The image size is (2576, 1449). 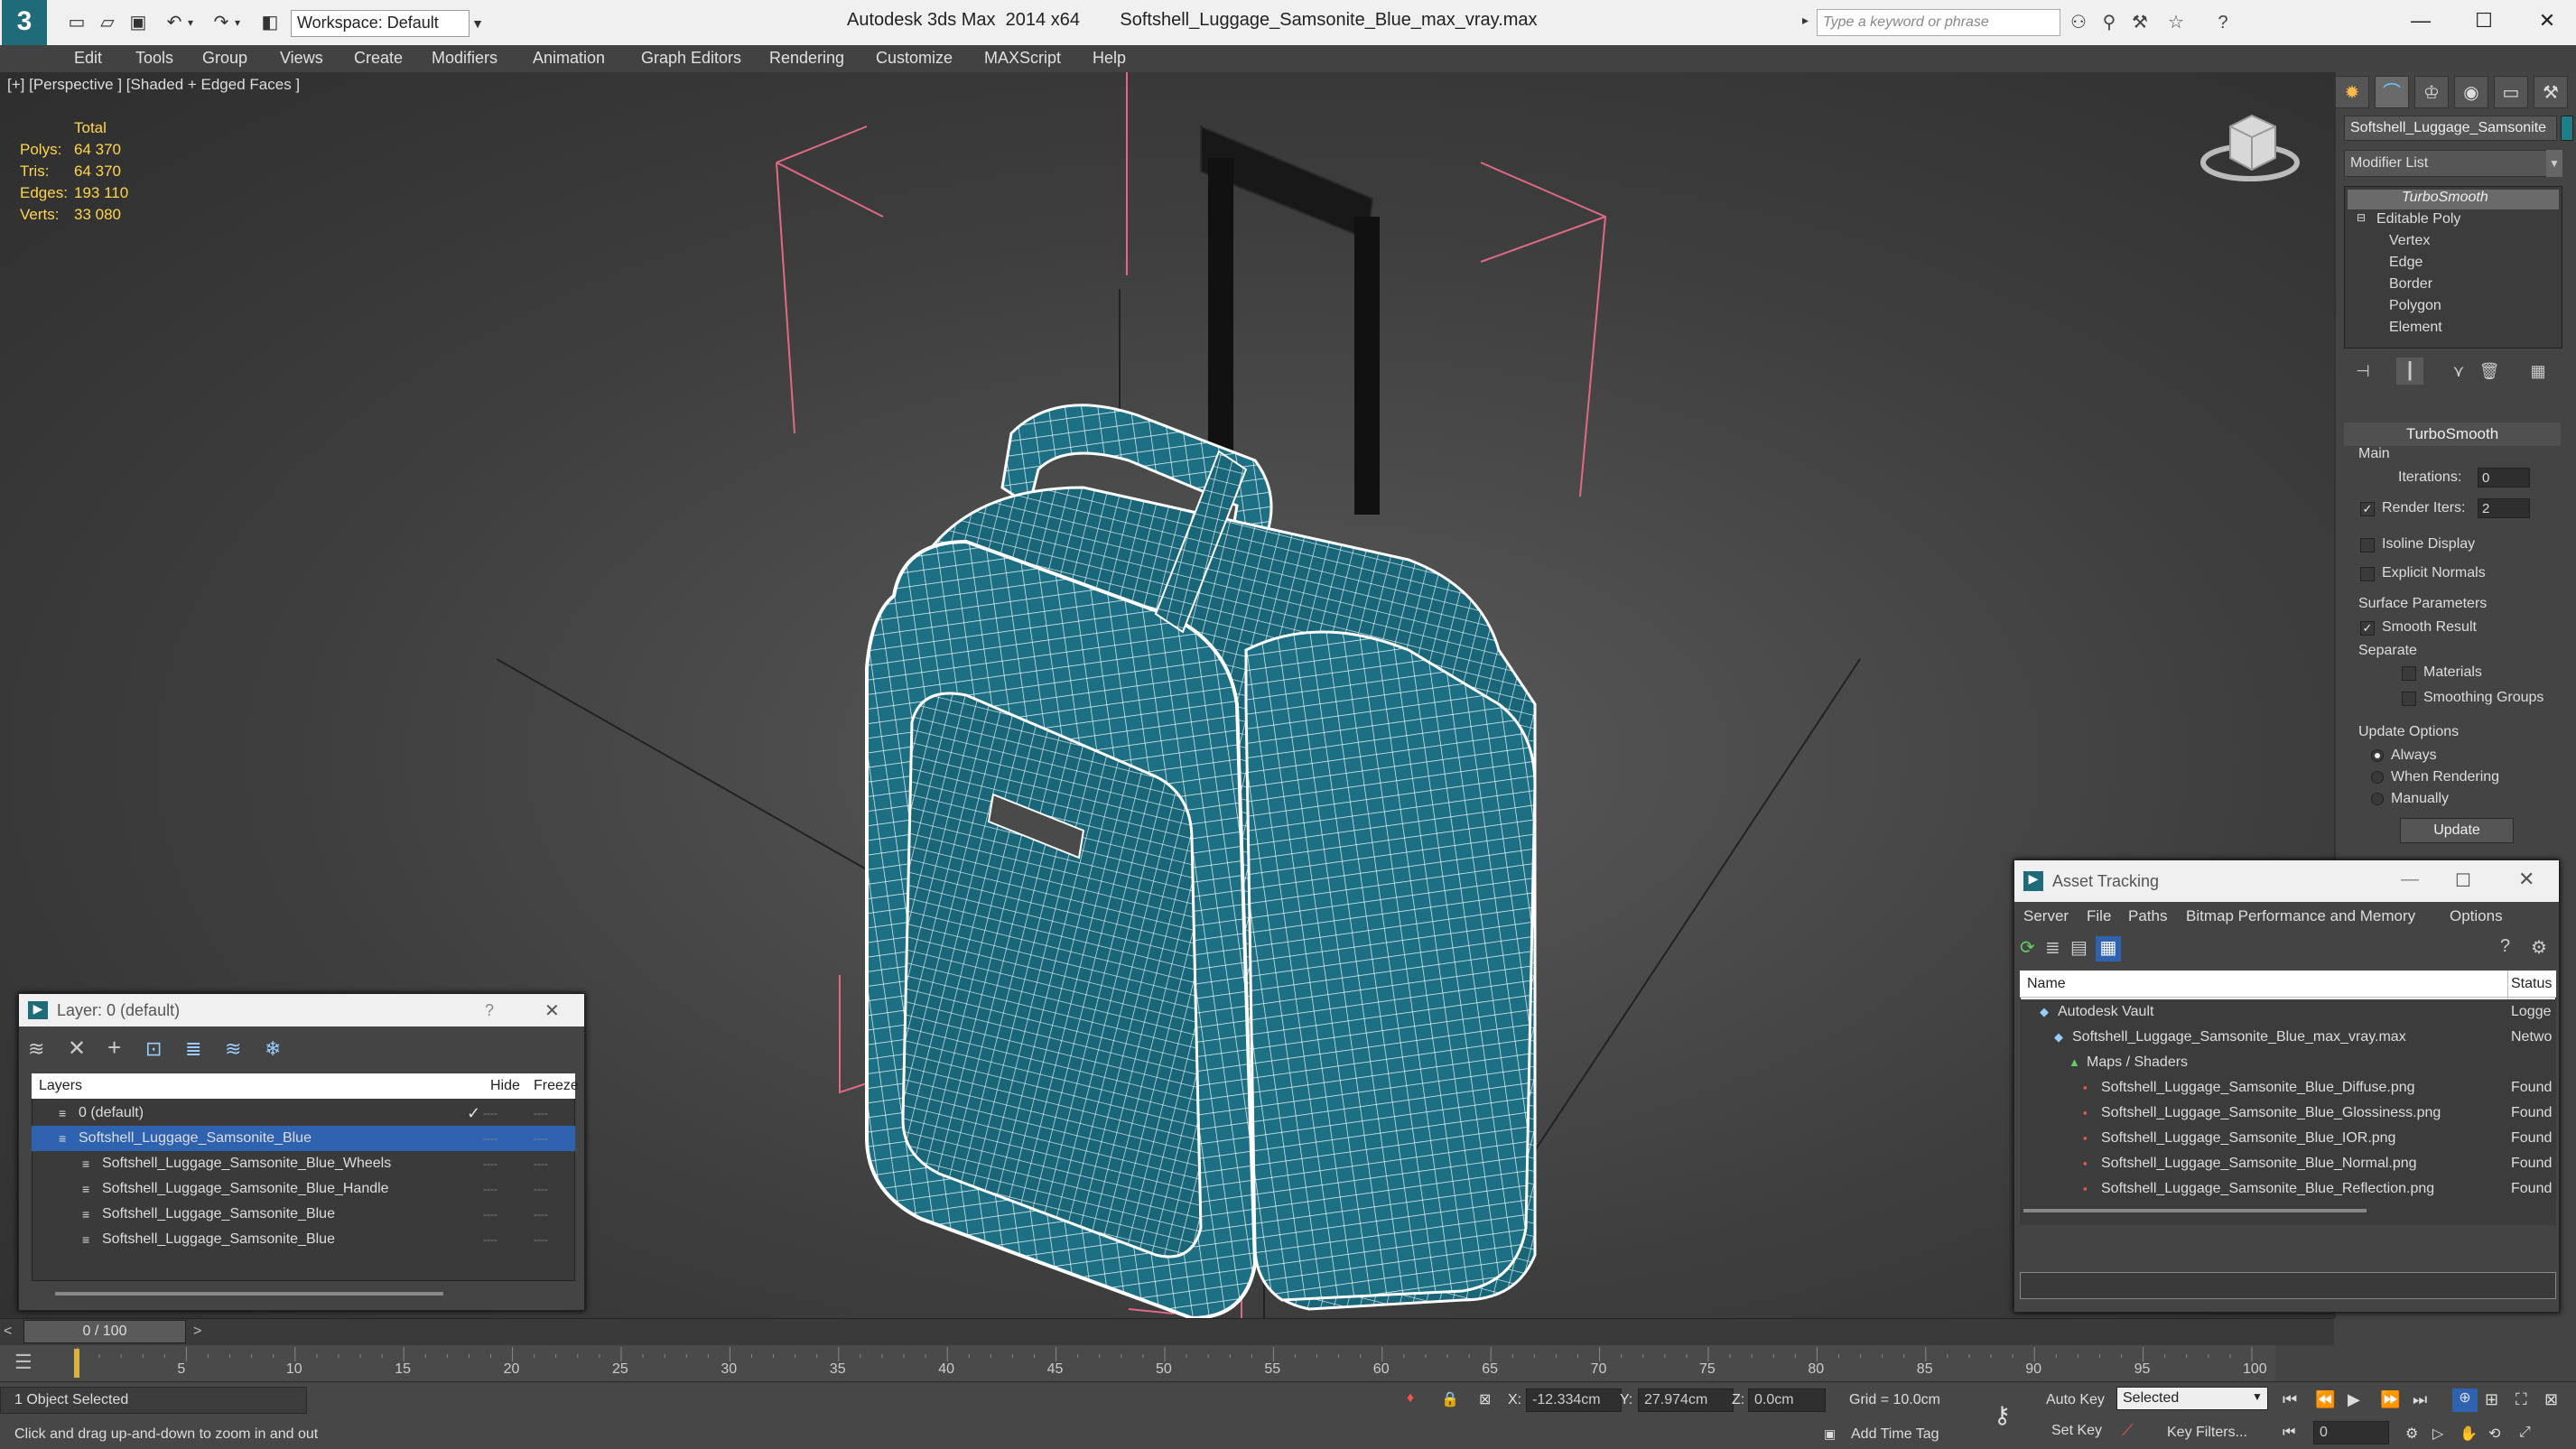 What do you see at coordinates (2176, 22) in the screenshot?
I see `favorites-star-icon: ☆` at bounding box center [2176, 22].